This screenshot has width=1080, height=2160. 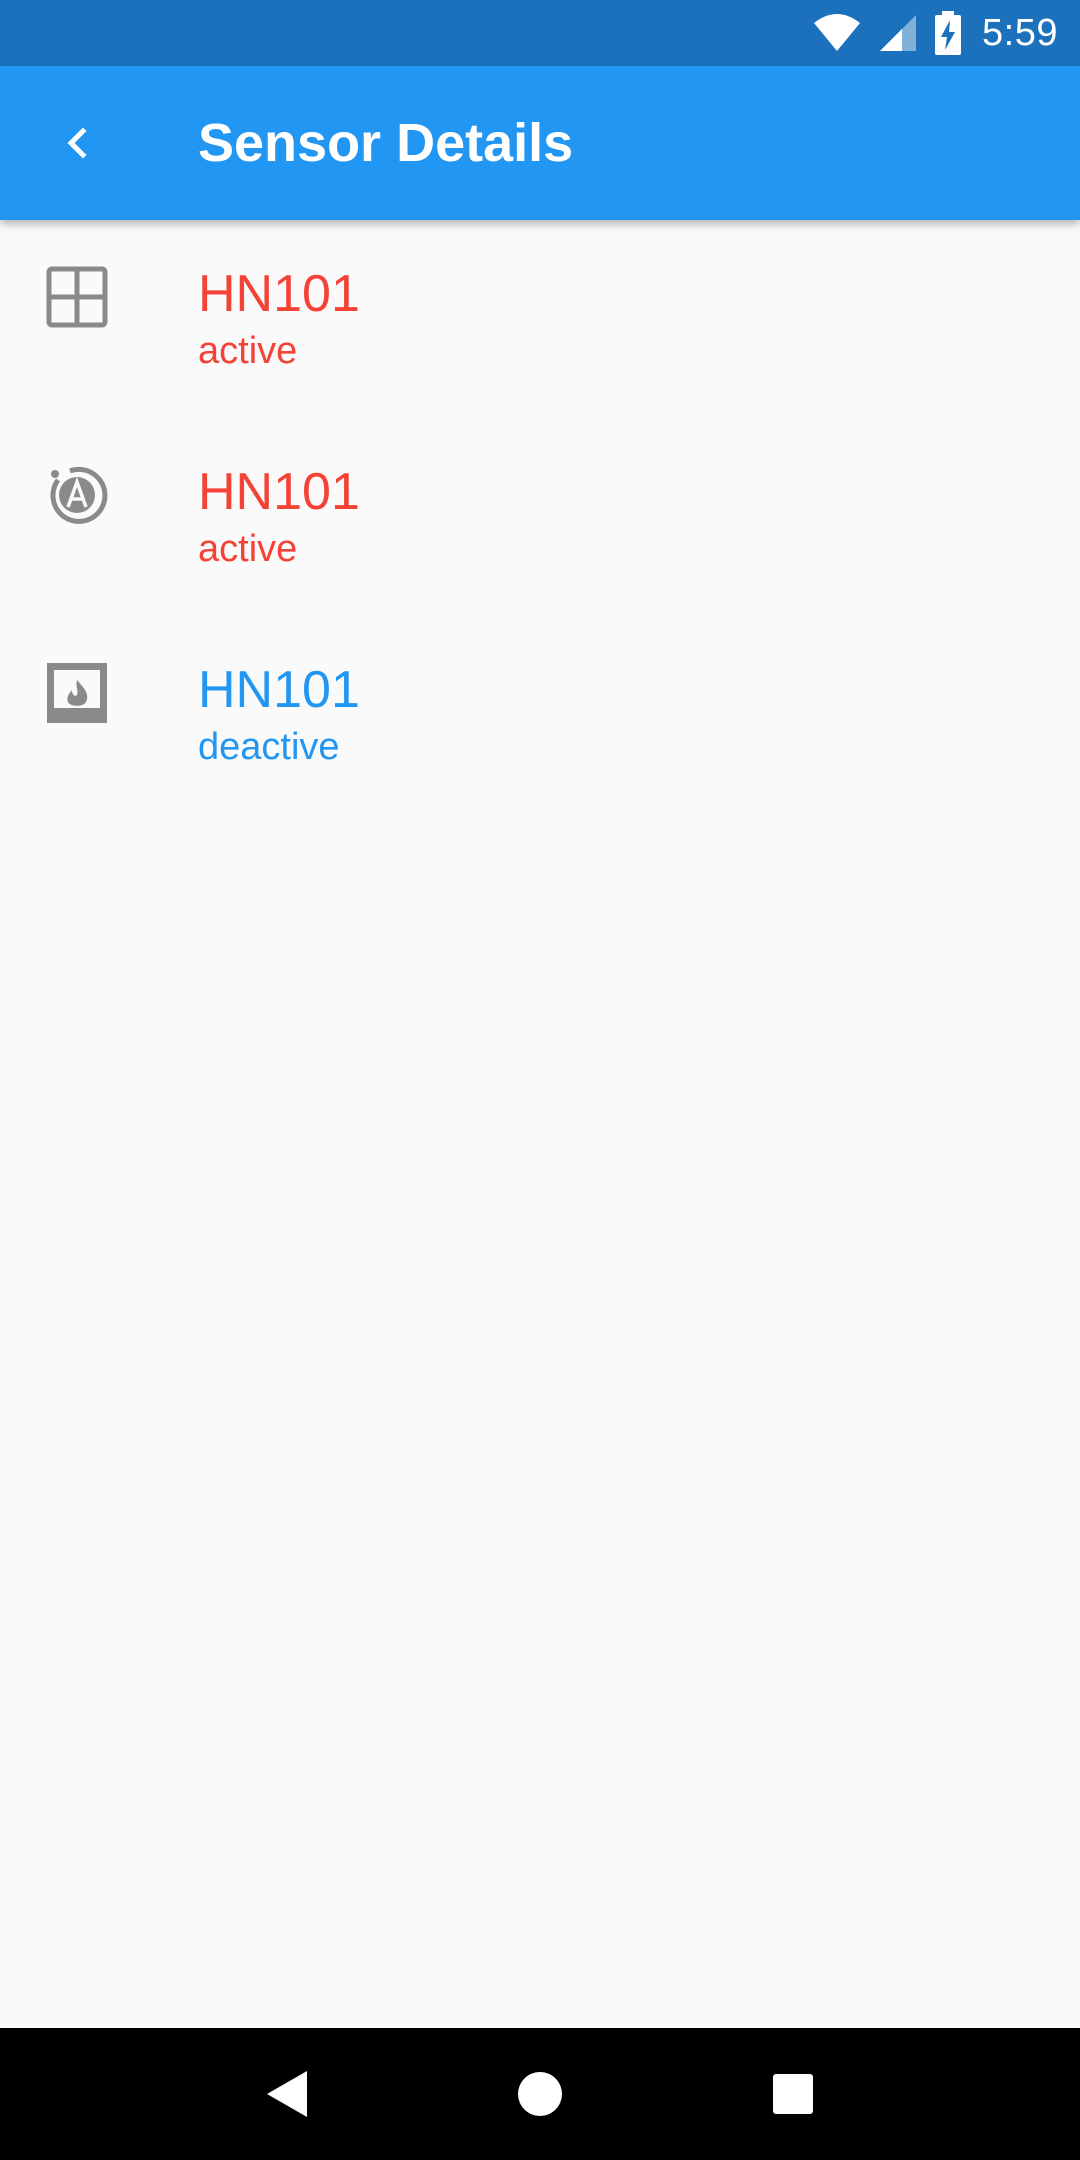 I want to click on wifi-icon, so click(x=837, y=32).